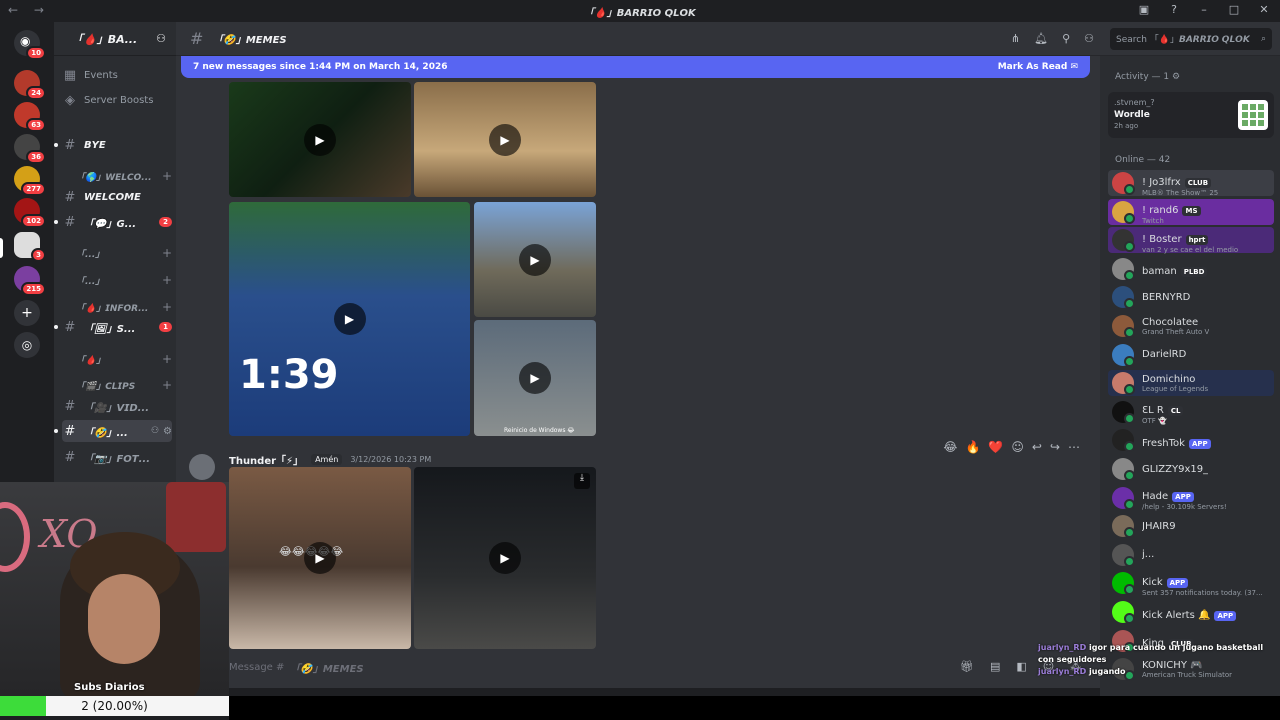  What do you see at coordinates (155, 431) in the screenshot?
I see `members-icon: ⚇` at bounding box center [155, 431].